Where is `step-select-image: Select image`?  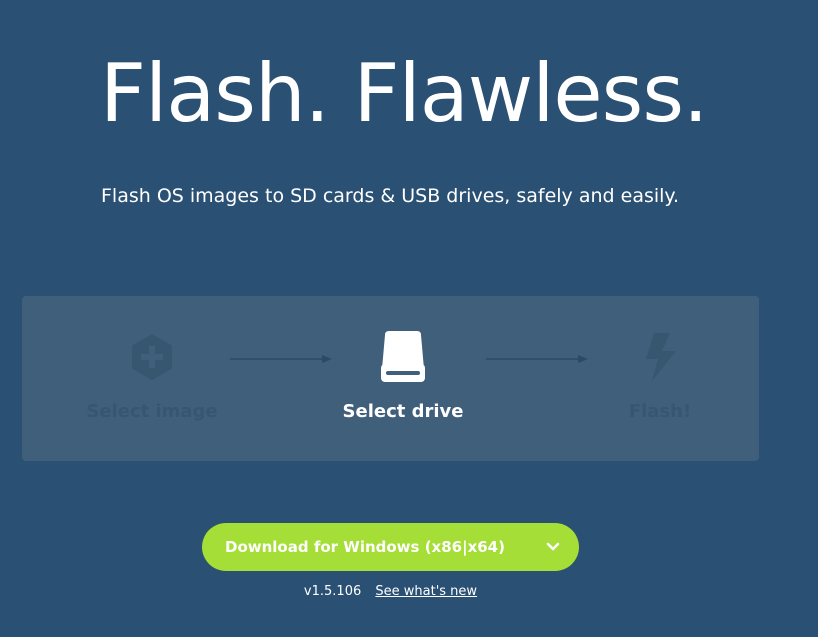
step-select-image: Select image is located at coordinates (152, 378).